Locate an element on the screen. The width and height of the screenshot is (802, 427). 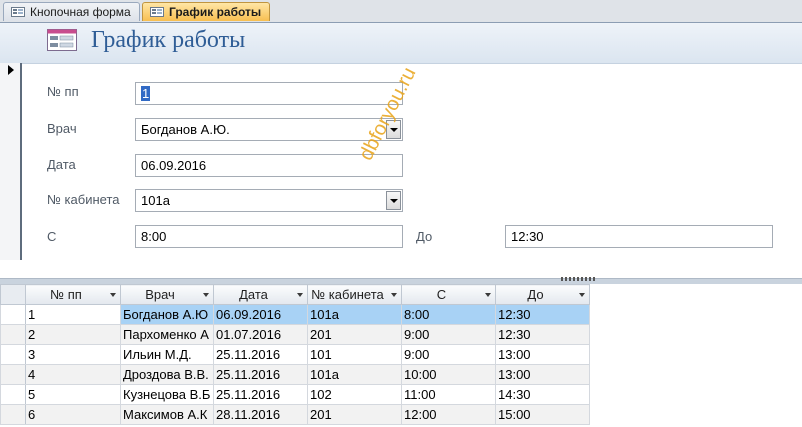
cell: 10:00 is located at coordinates (448, 374).